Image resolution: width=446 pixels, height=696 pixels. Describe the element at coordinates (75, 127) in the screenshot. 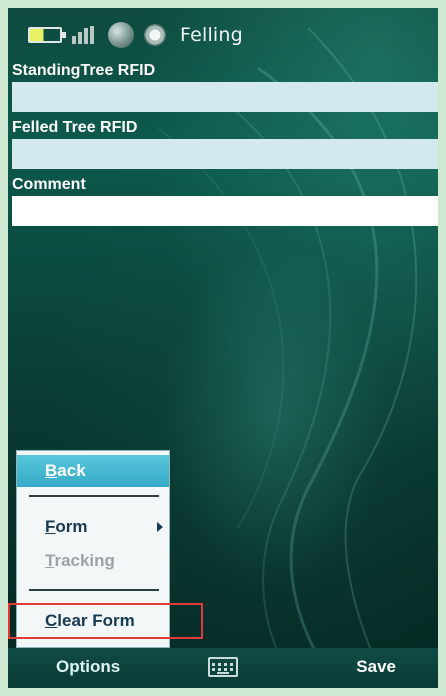

I see `felled-tree-rfid-label: Felled Tree RFID` at that location.